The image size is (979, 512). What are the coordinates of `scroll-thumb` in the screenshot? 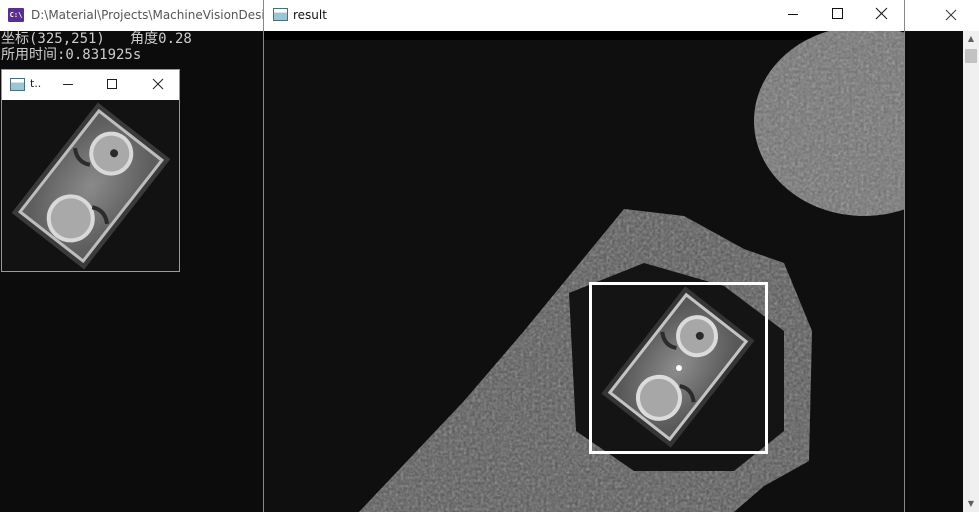 It's located at (971, 56).